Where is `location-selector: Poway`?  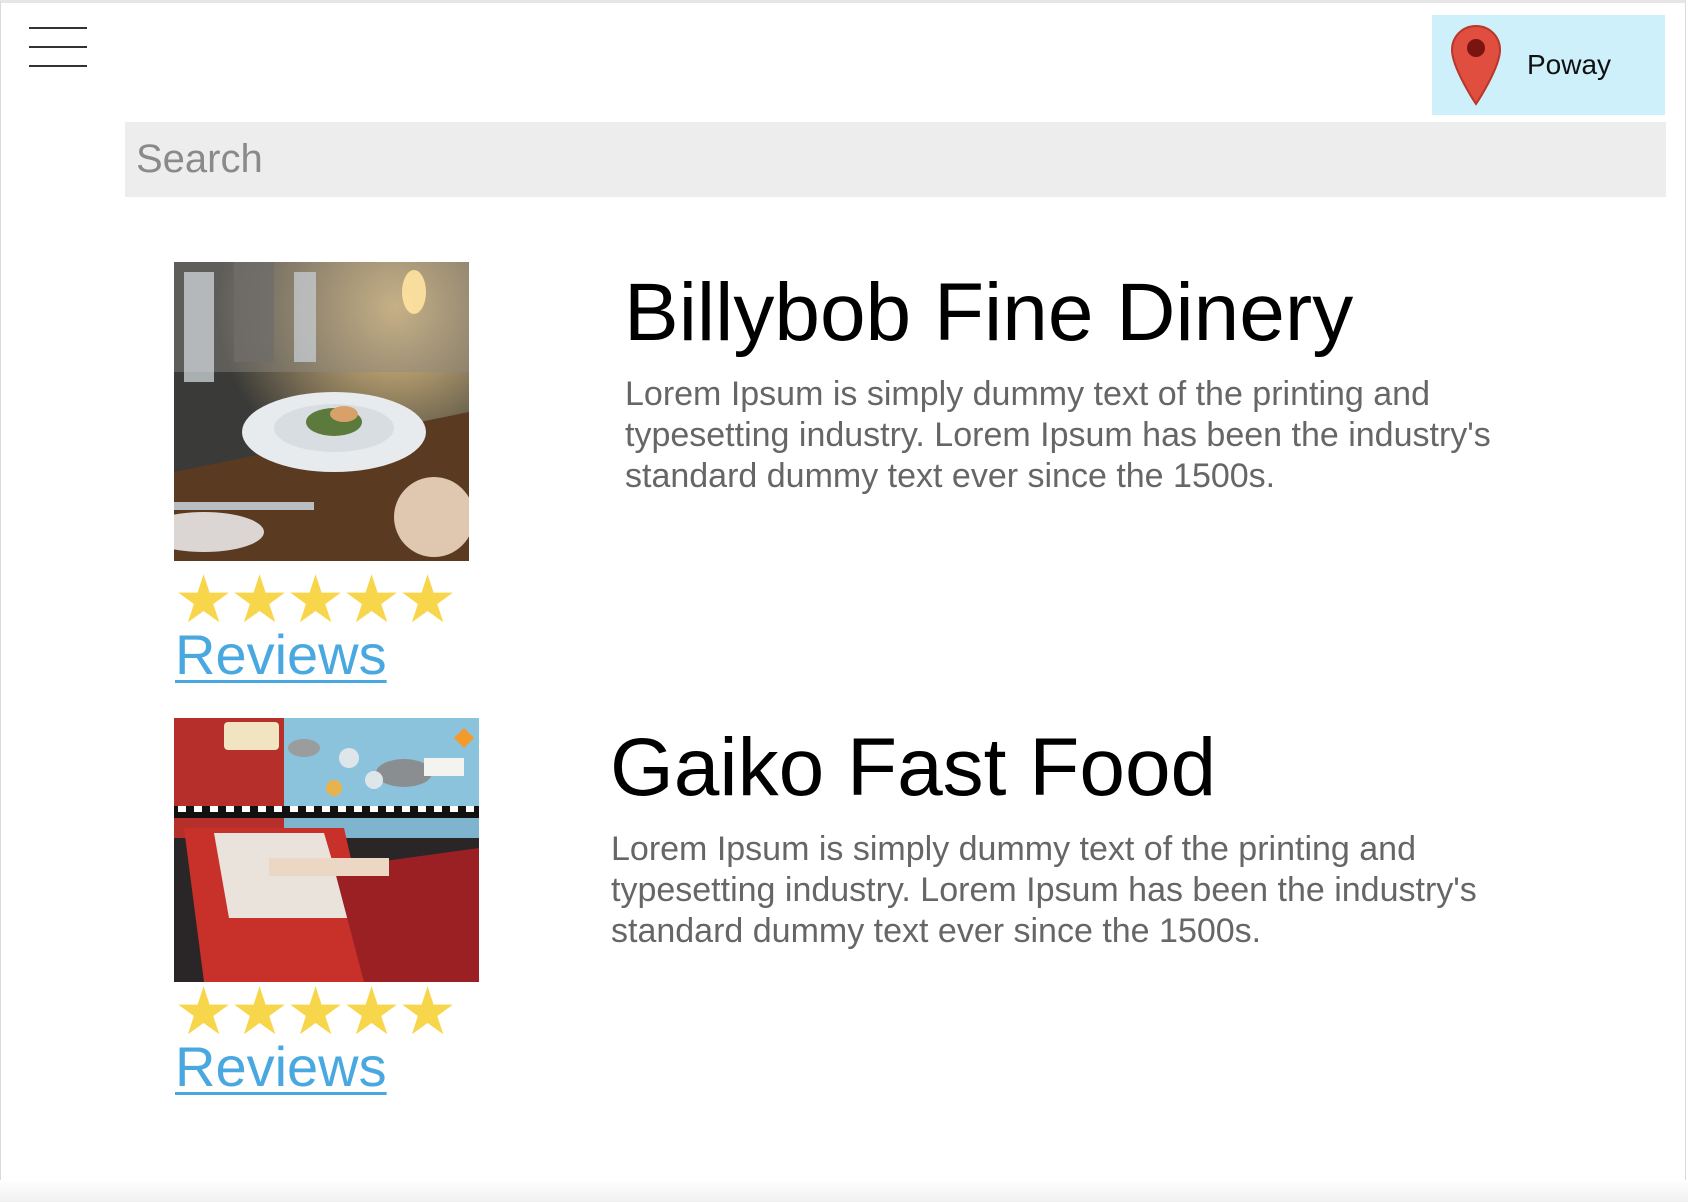 location-selector: Poway is located at coordinates (1548, 65).